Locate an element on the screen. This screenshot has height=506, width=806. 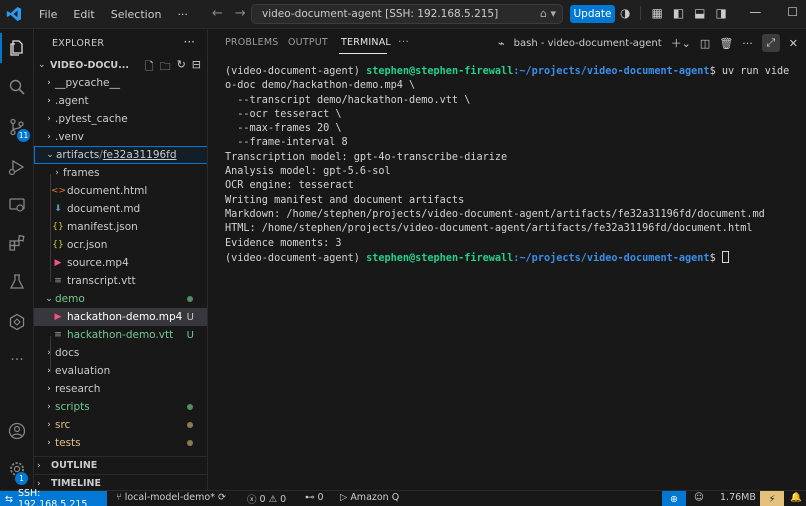
tree-item: › docs is located at coordinates (120, 353).